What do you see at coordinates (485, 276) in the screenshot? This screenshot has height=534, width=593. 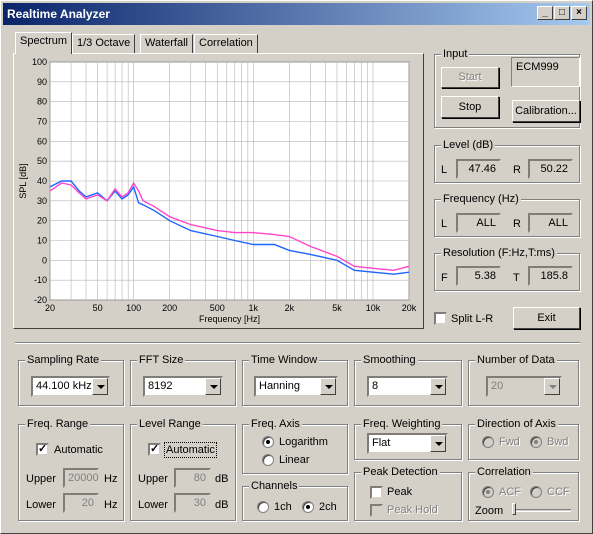 I see `value-text: 5.38` at bounding box center [485, 276].